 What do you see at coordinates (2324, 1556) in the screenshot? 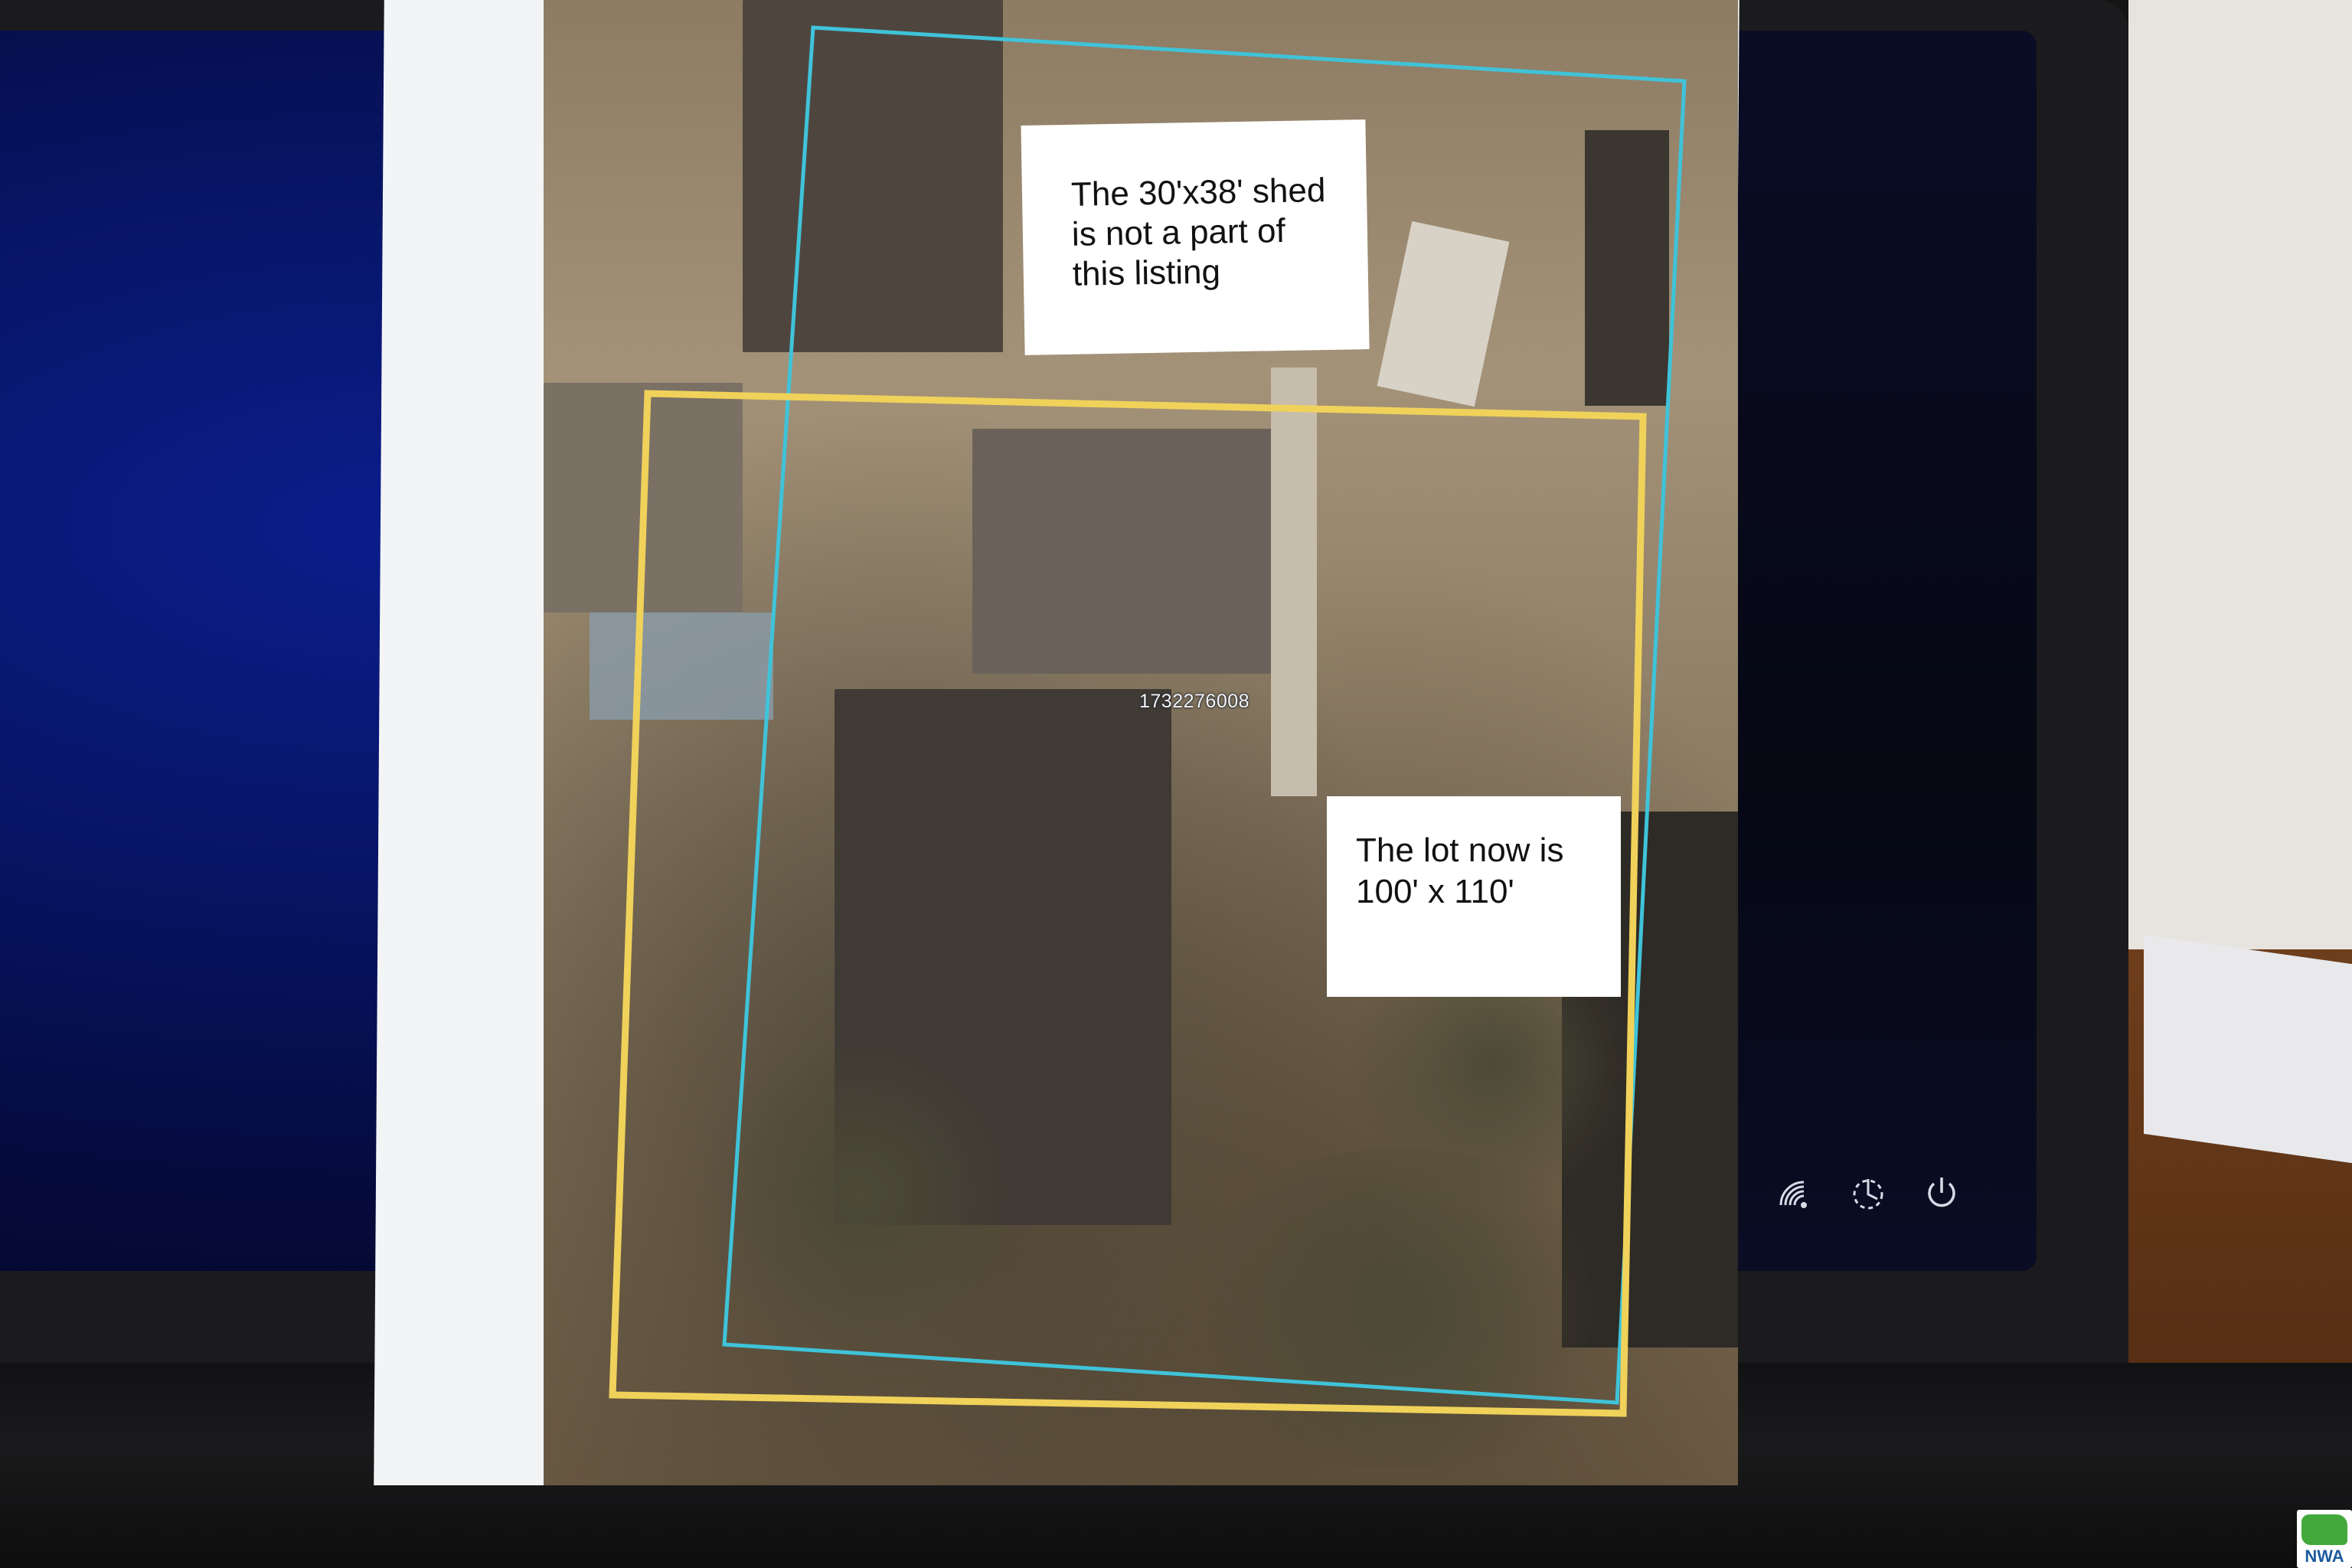
I see `watermark-text: NWA` at bounding box center [2324, 1556].